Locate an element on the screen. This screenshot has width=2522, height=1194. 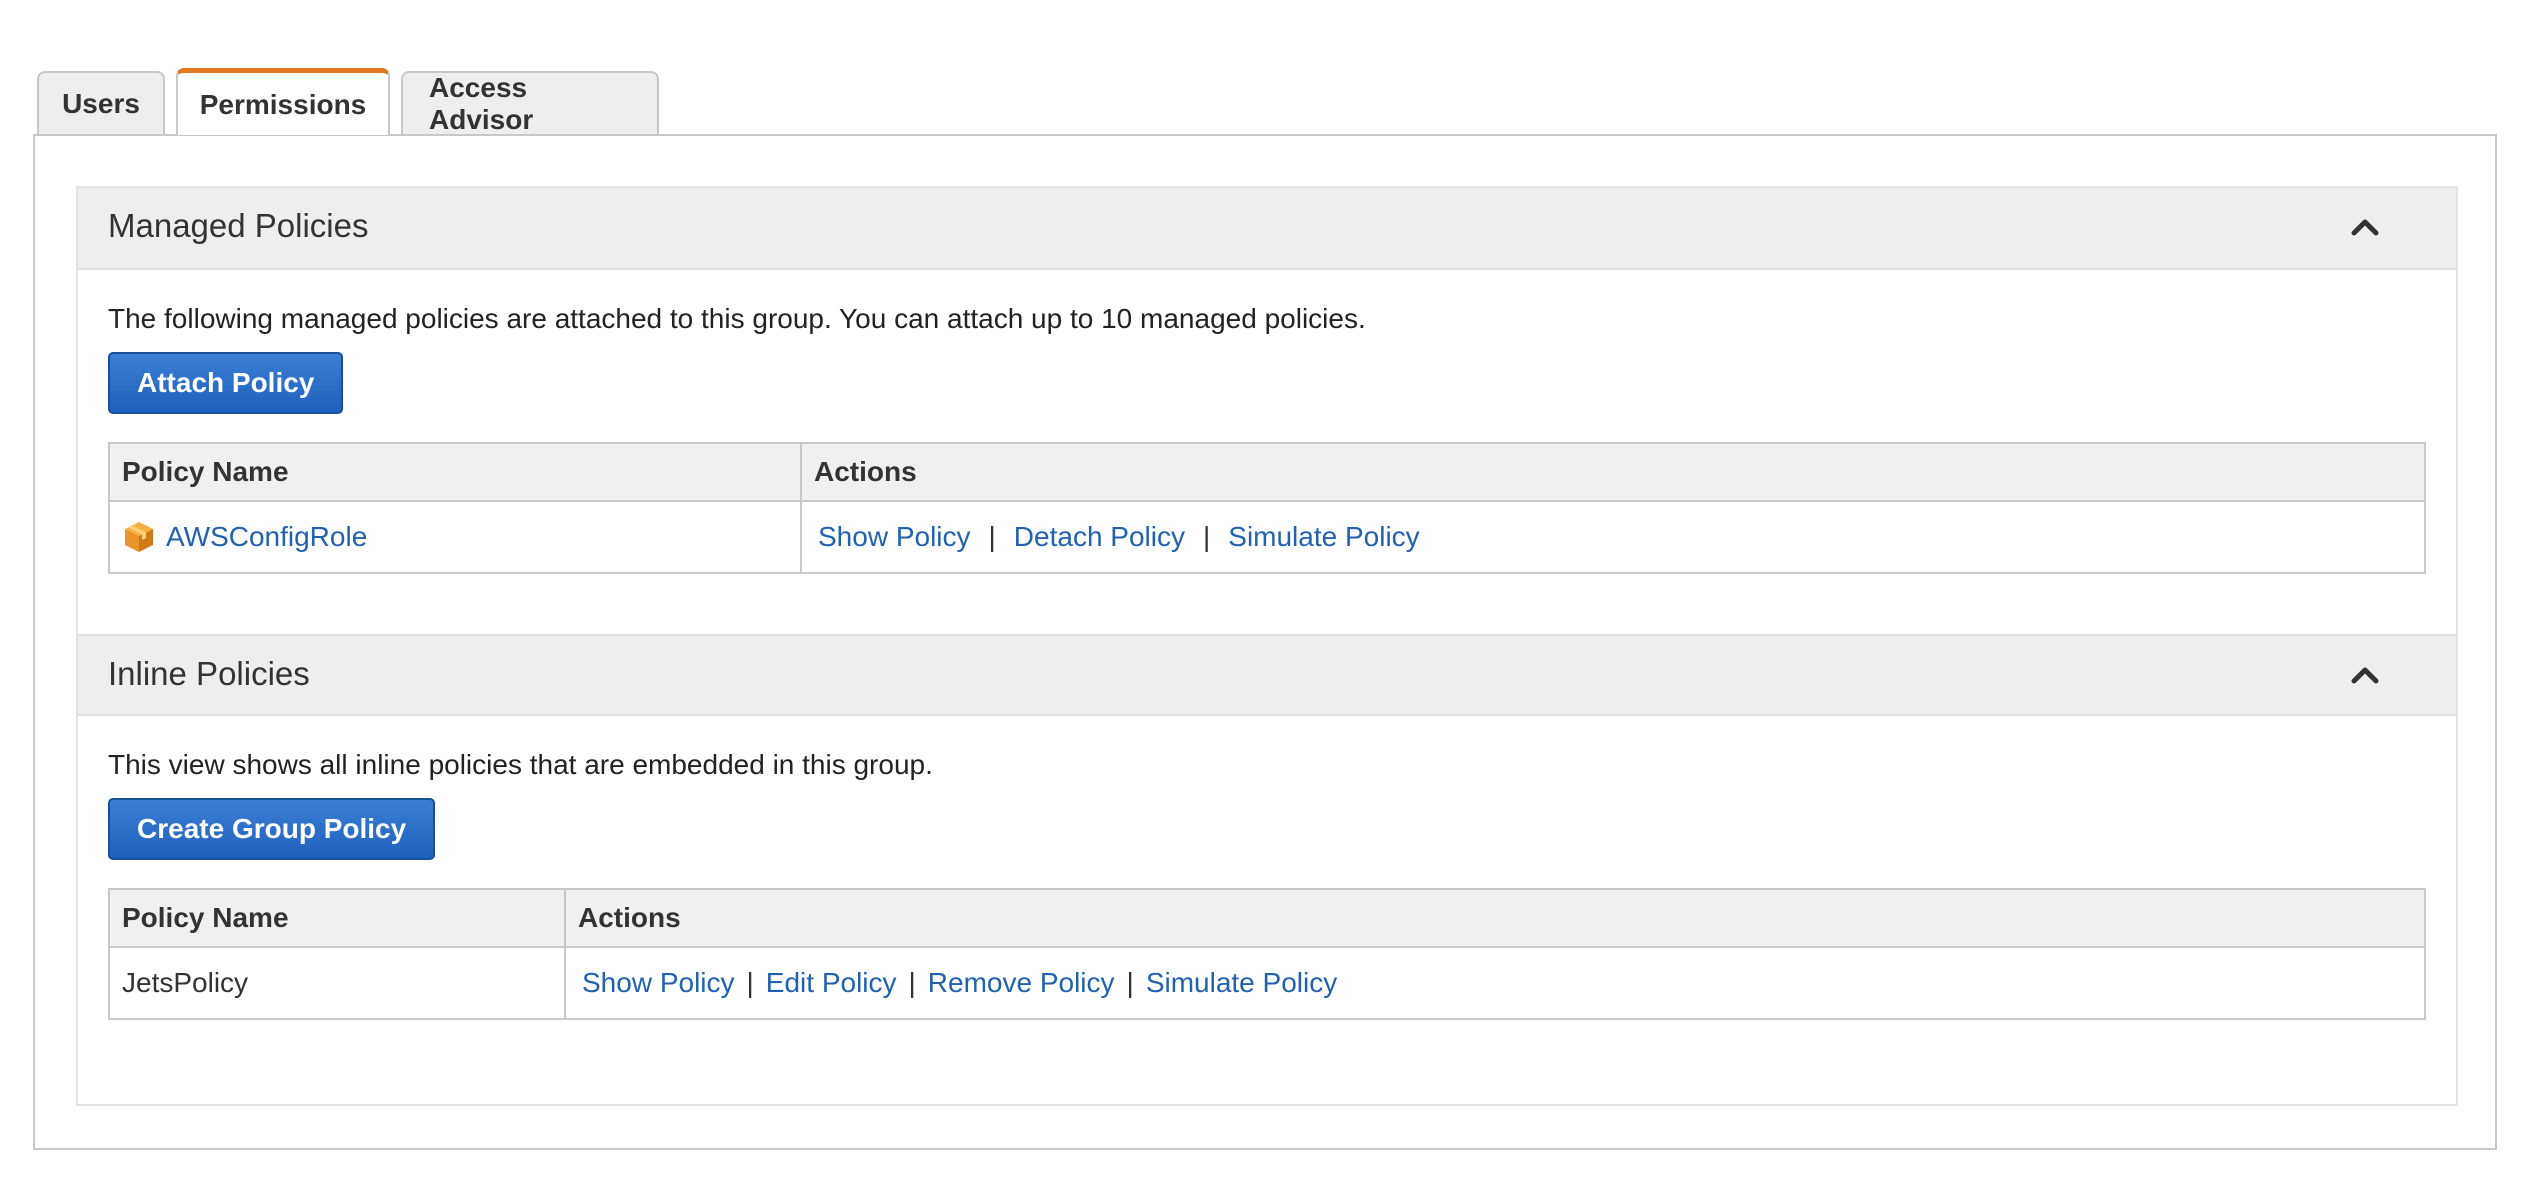
policy-name-cell: JetsPolicy is located at coordinates (338, 983).